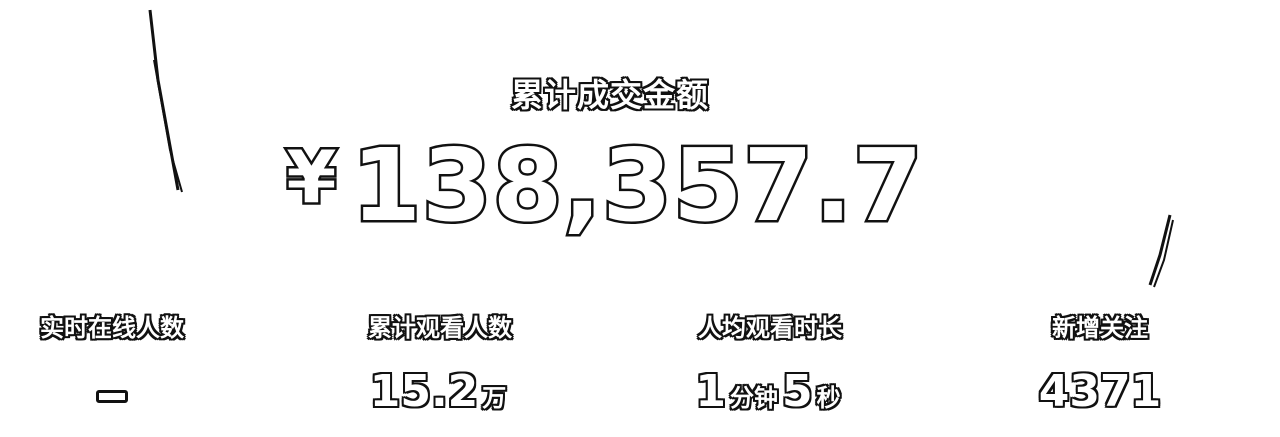 This screenshot has width=1280, height=437. I want to click on total-viewers-number: 15.2, so click(424, 391).